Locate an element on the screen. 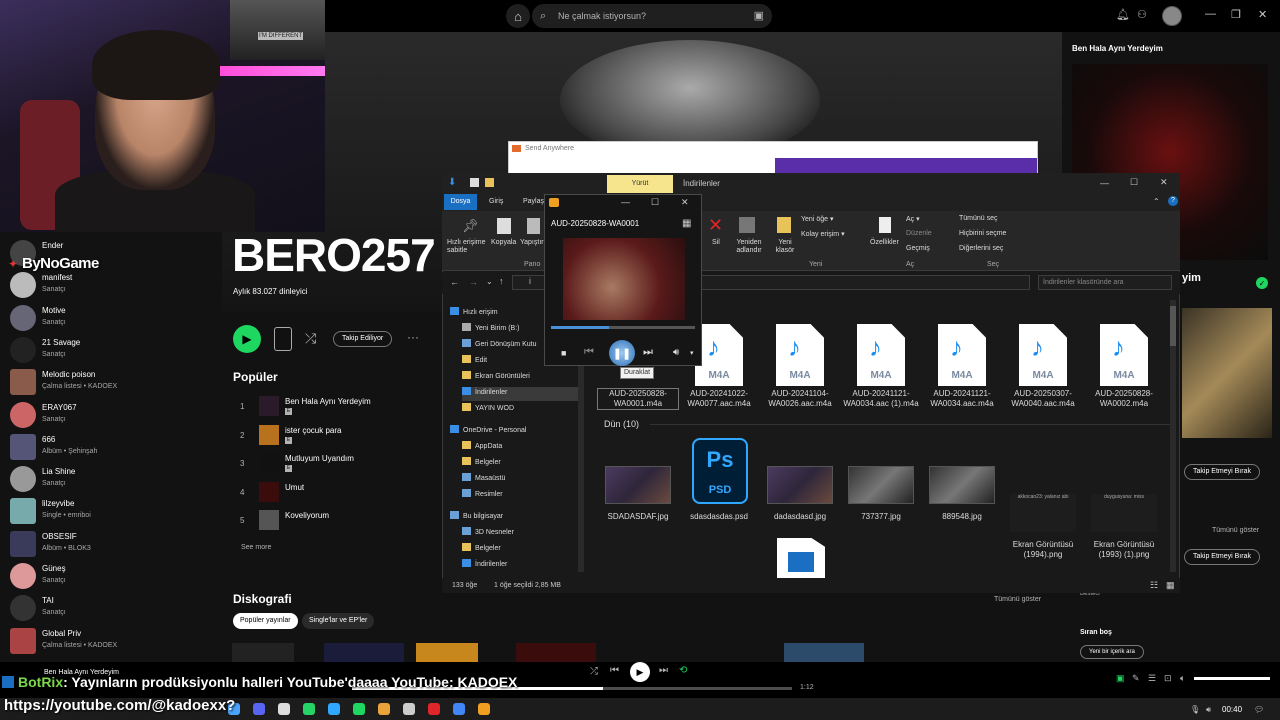  select-all-button: Tümünü seç is located at coordinates (978, 218).